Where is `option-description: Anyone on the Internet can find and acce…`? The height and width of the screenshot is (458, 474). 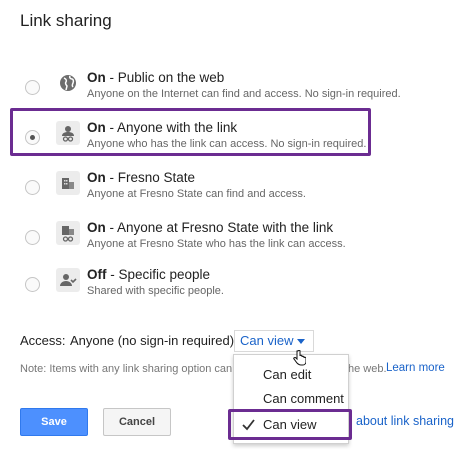
option-description: Anyone on the Internet can find and acce… is located at coordinates (244, 94).